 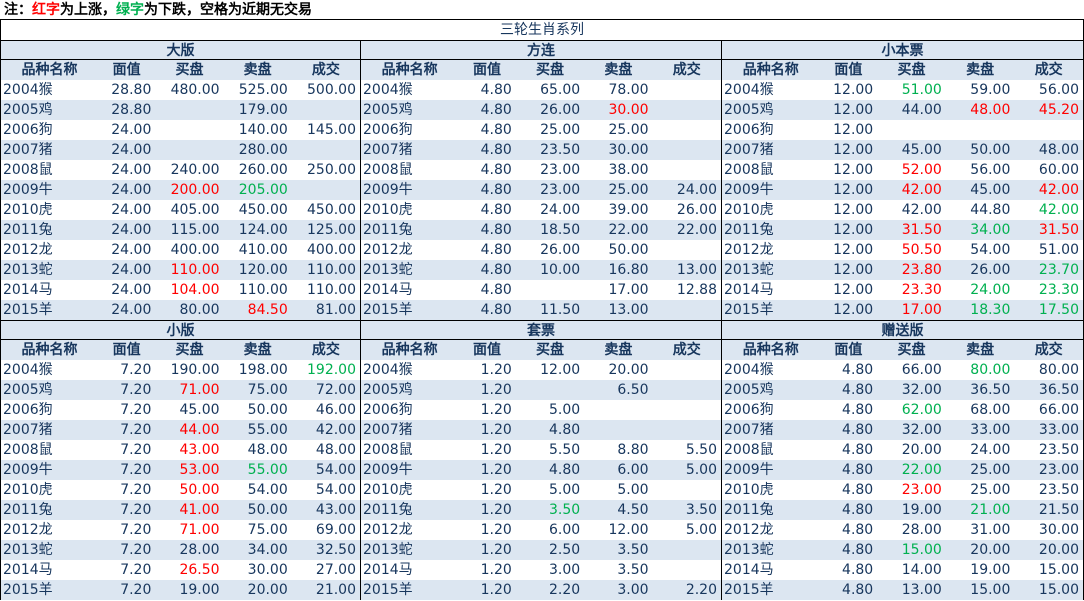 I want to click on table-row: 2010虎 1.20 5.00 5.00, so click(x=541, y=490).